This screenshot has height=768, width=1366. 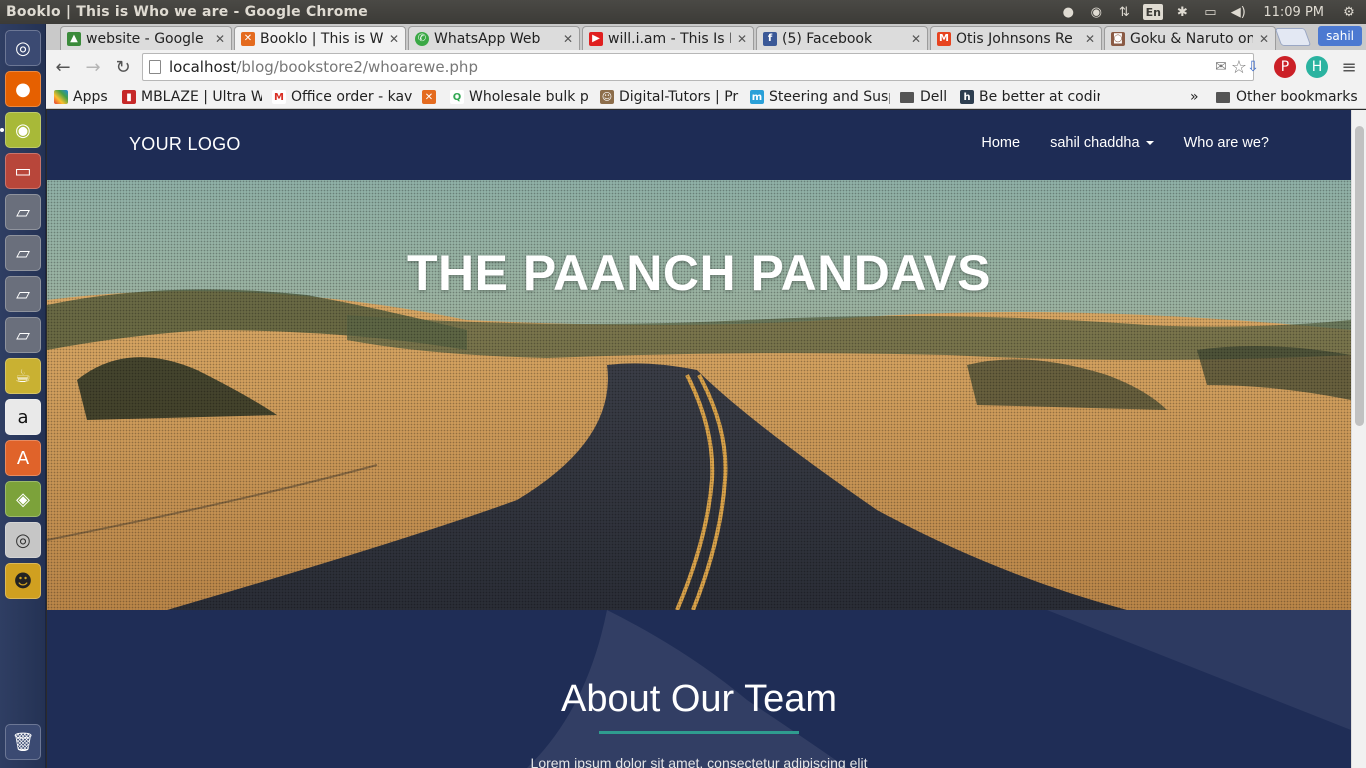 What do you see at coordinates (757, 97) in the screenshot?
I see `m-icon: m` at bounding box center [757, 97].